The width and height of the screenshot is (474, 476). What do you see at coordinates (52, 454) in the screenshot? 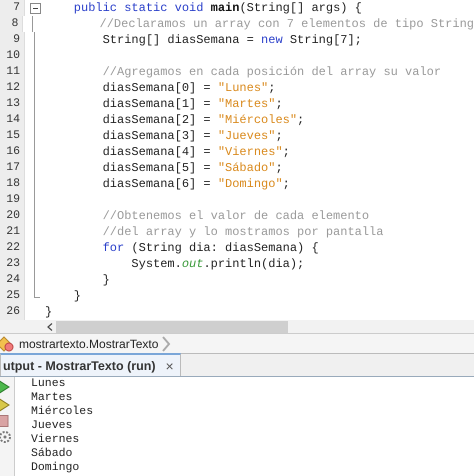
I see `output-line: Sábado` at bounding box center [52, 454].